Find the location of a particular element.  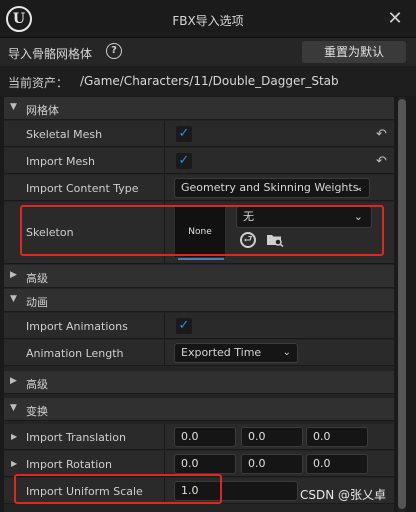

dropdown-value: Exported Time is located at coordinates (221, 352).